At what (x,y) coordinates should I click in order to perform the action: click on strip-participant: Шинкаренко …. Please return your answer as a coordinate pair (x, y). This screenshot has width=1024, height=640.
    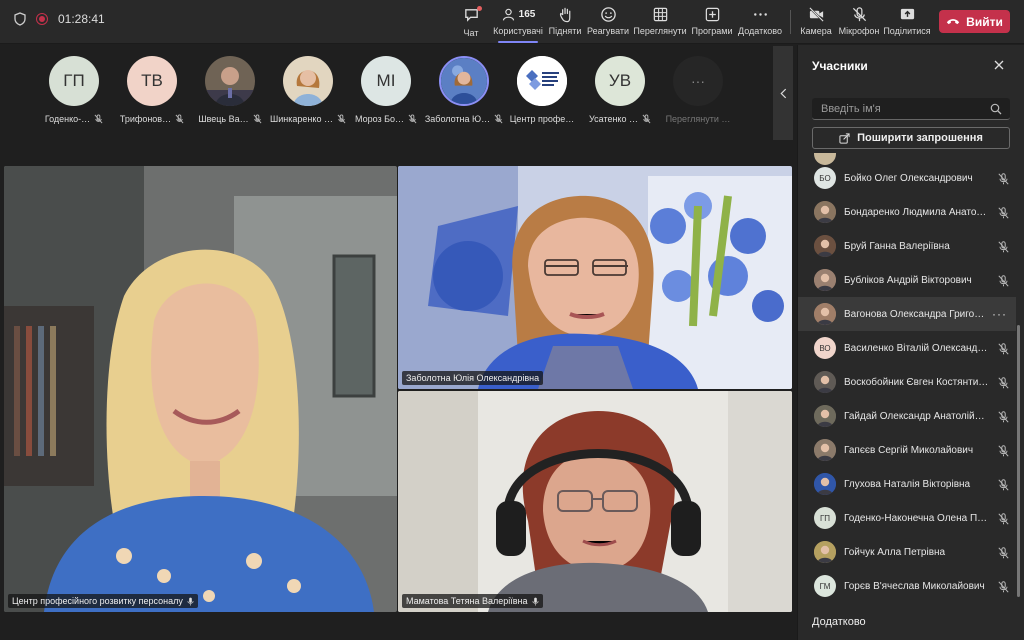
    Looking at the image, I should click on (308, 90).